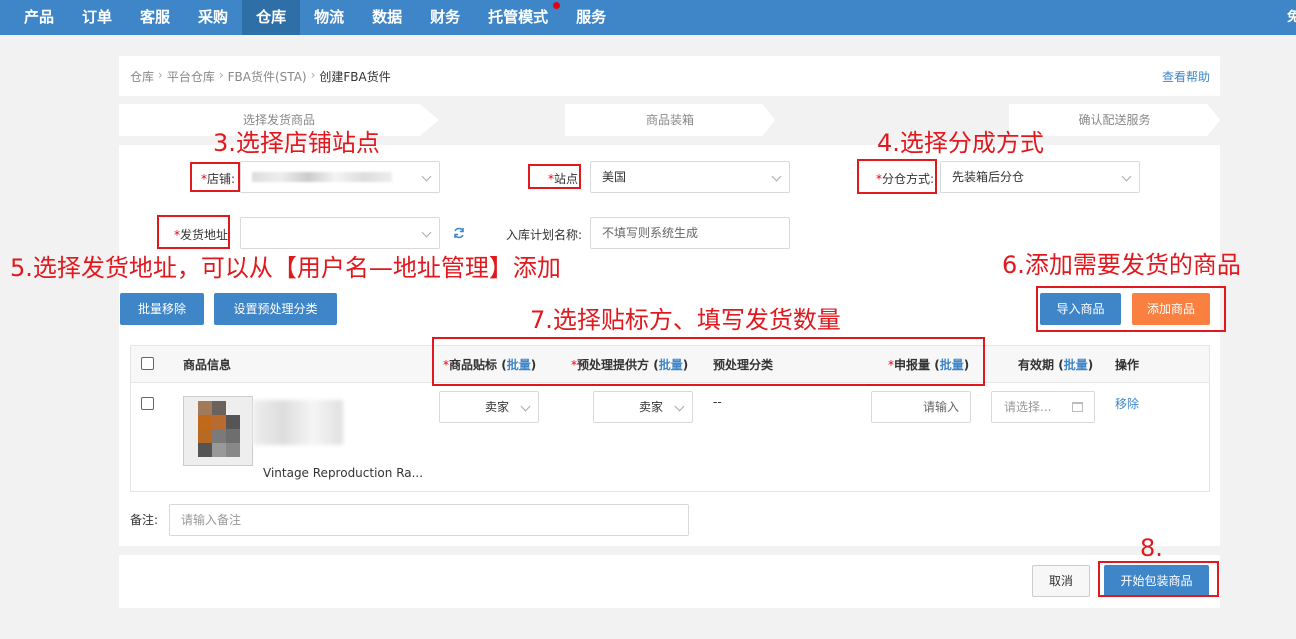  I want to click on plan-name-input: 不填写则系统生成, so click(690, 233).